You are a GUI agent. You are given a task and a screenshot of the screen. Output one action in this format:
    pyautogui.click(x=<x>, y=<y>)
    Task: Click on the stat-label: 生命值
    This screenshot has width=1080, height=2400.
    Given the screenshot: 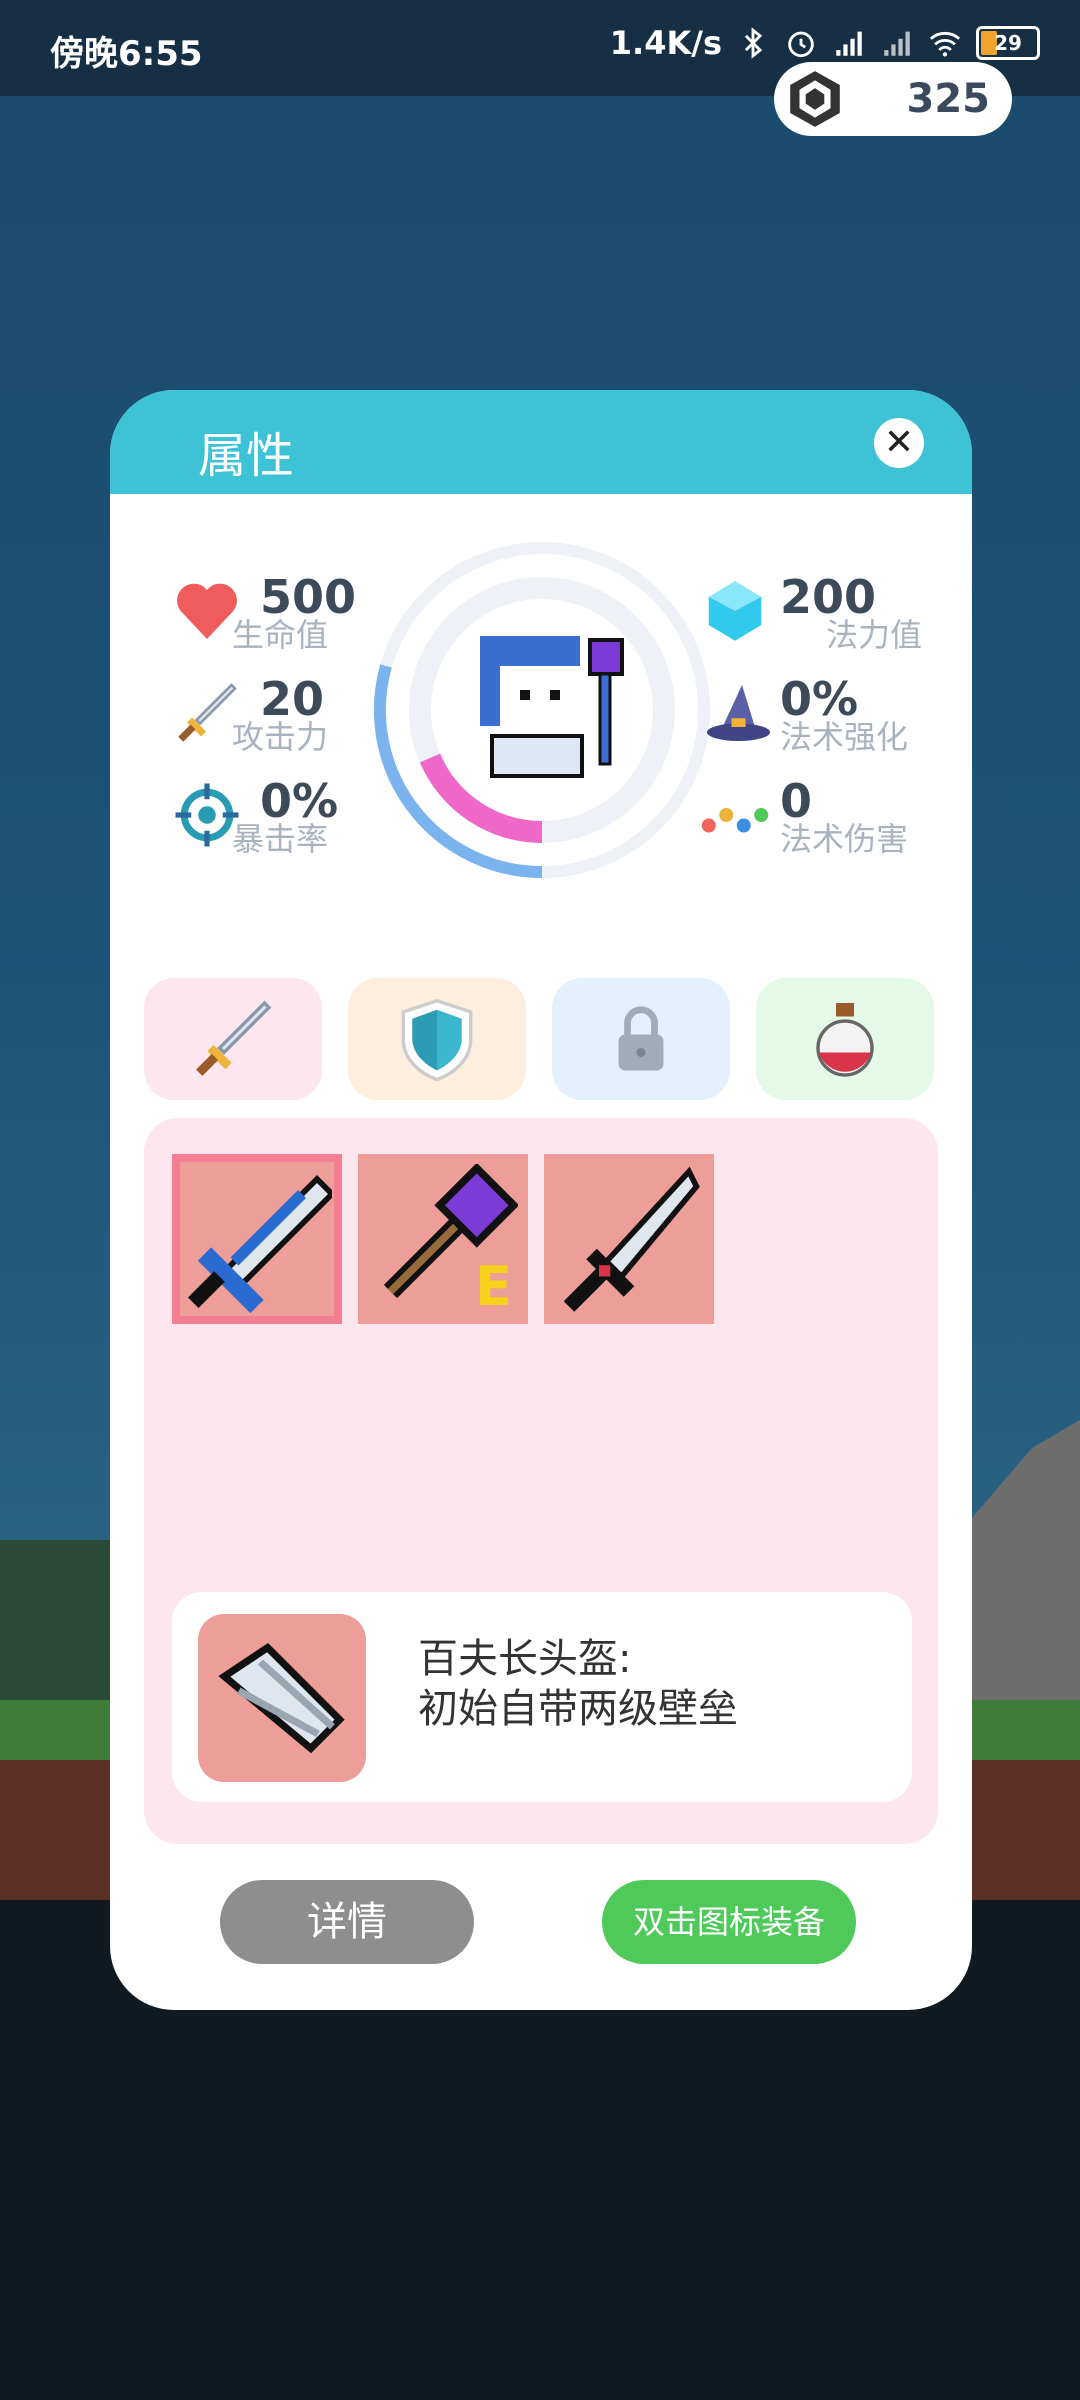 What is the action you would take?
    pyautogui.click(x=280, y=635)
    